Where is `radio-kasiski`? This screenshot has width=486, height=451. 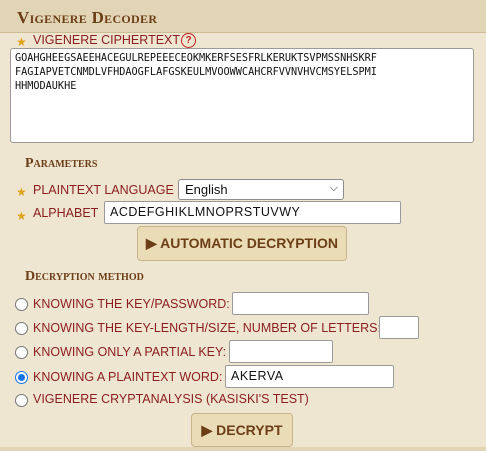
radio-kasiski is located at coordinates (21, 400).